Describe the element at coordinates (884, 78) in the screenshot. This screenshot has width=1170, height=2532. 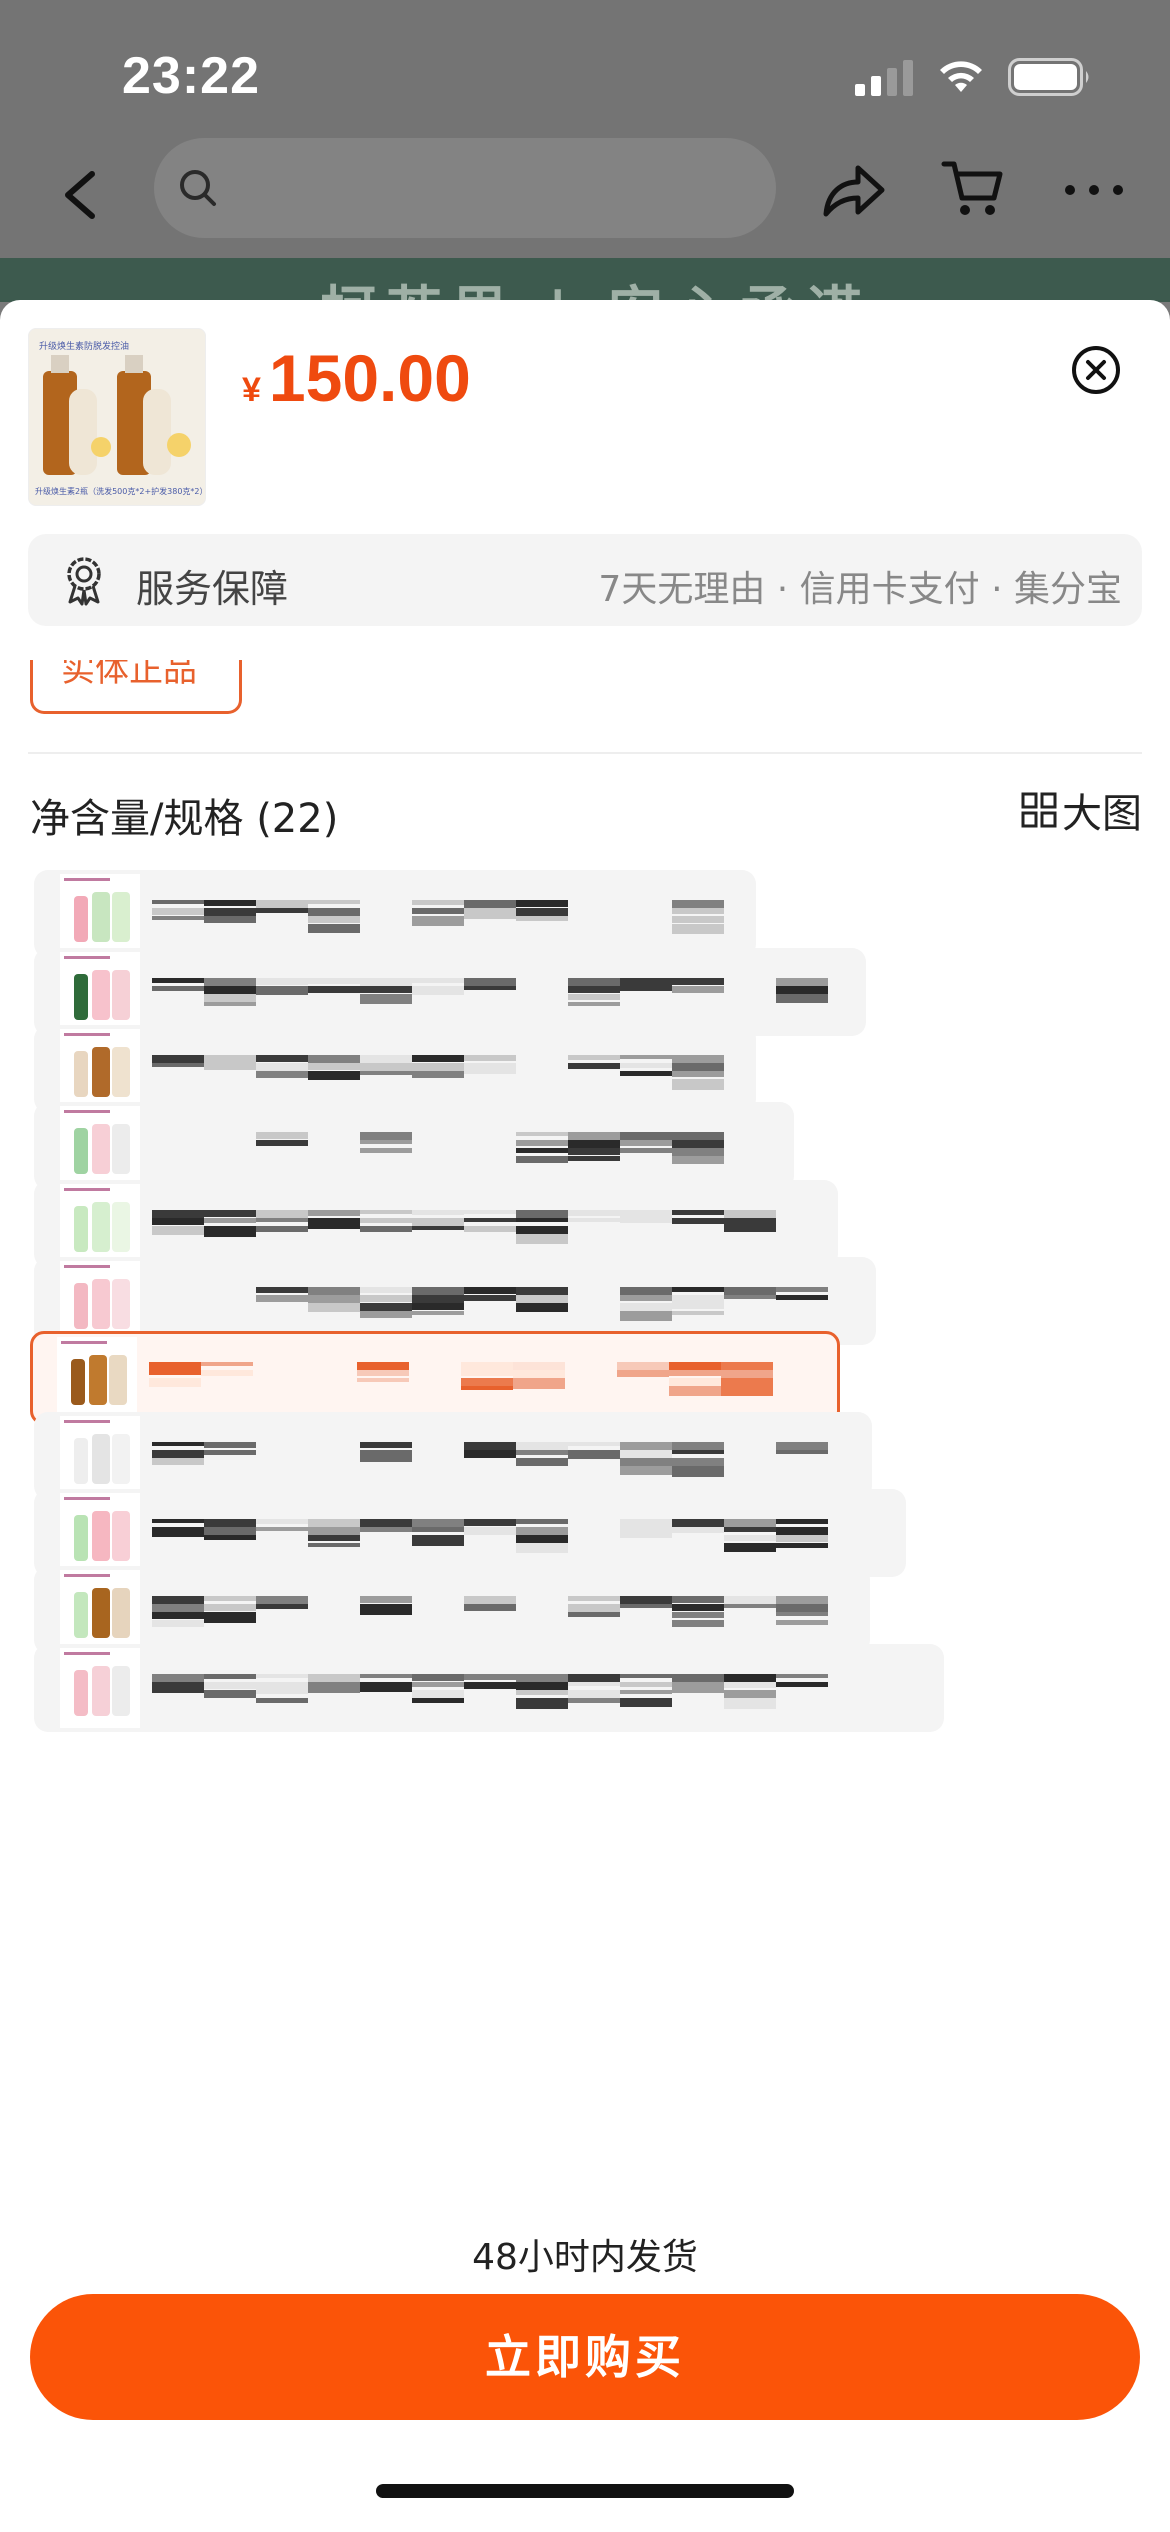
I see `cellular-signal-icon` at that location.